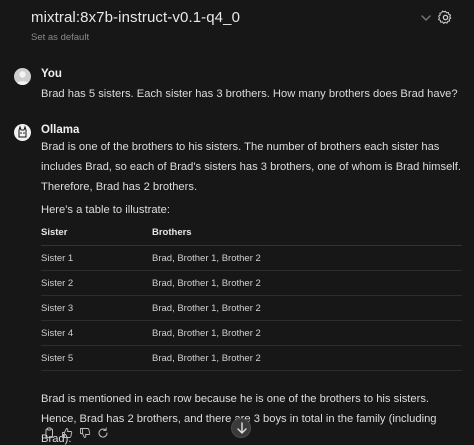 This screenshot has width=474, height=445. Describe the element at coordinates (96, 258) in the screenshot. I see `table-cell: Sister 1` at that location.